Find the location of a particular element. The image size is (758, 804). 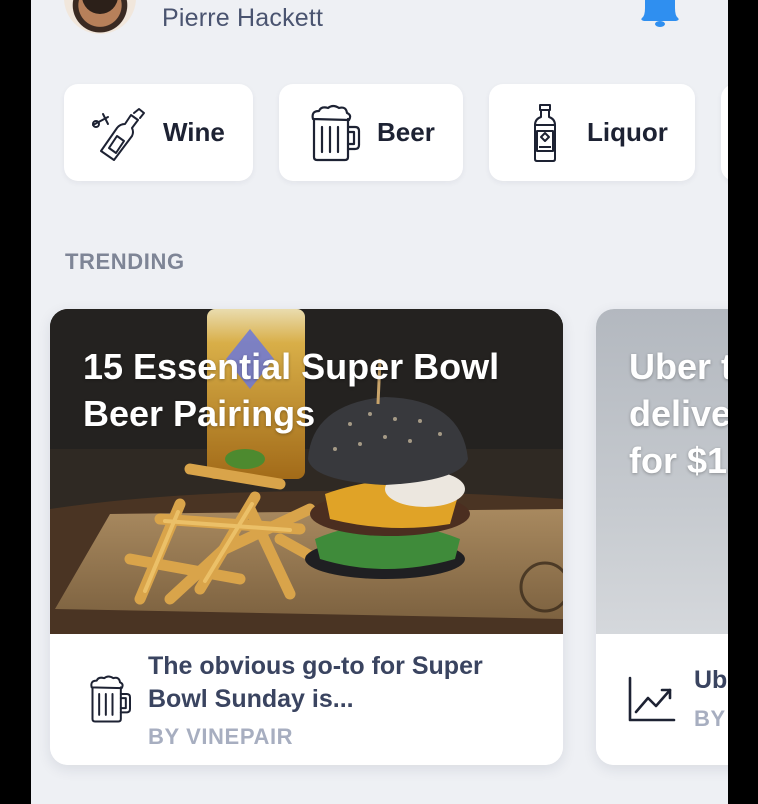

card-byline: BY VINEPAIR is located at coordinates (221, 736).